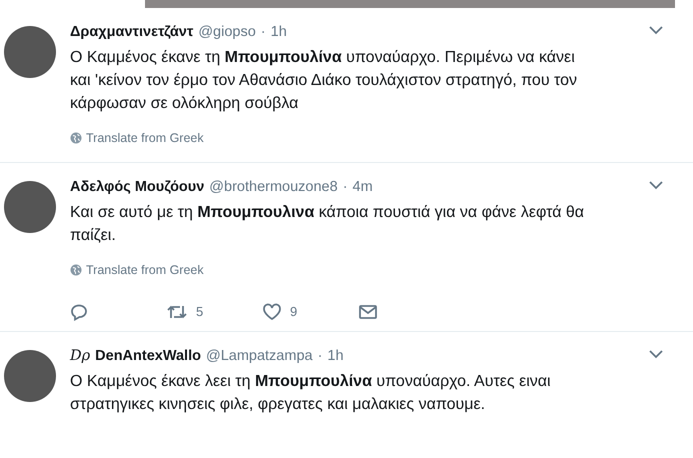  What do you see at coordinates (132, 33) in the screenshot?
I see `display-name: Δραχμαντινετζάντ` at bounding box center [132, 33].